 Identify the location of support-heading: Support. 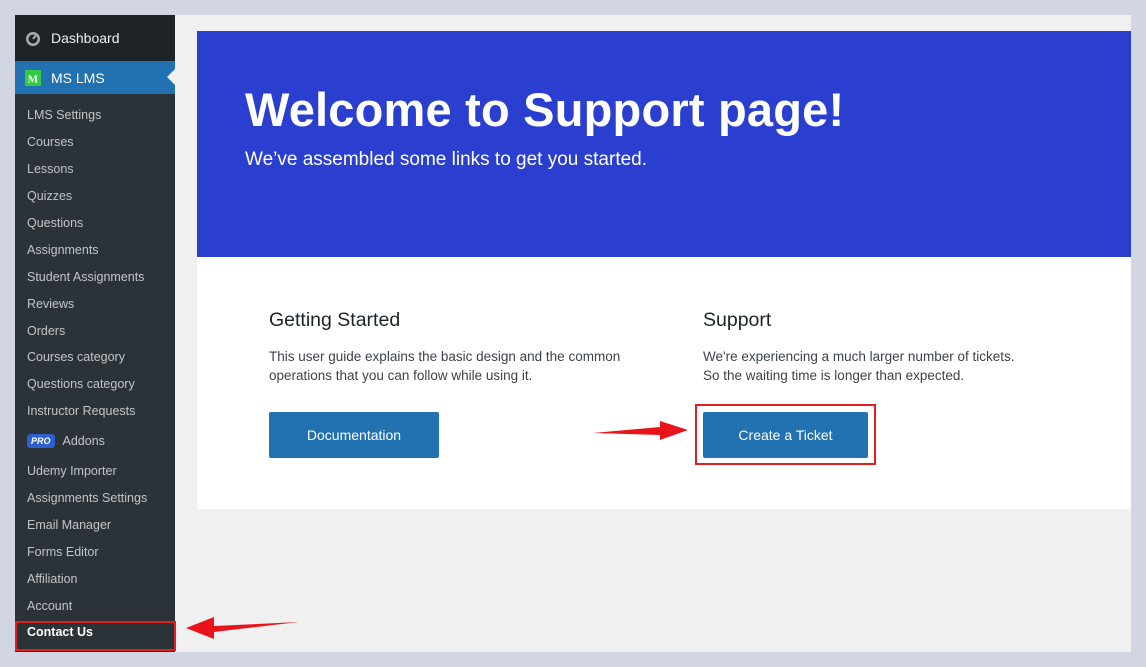
(737, 320).